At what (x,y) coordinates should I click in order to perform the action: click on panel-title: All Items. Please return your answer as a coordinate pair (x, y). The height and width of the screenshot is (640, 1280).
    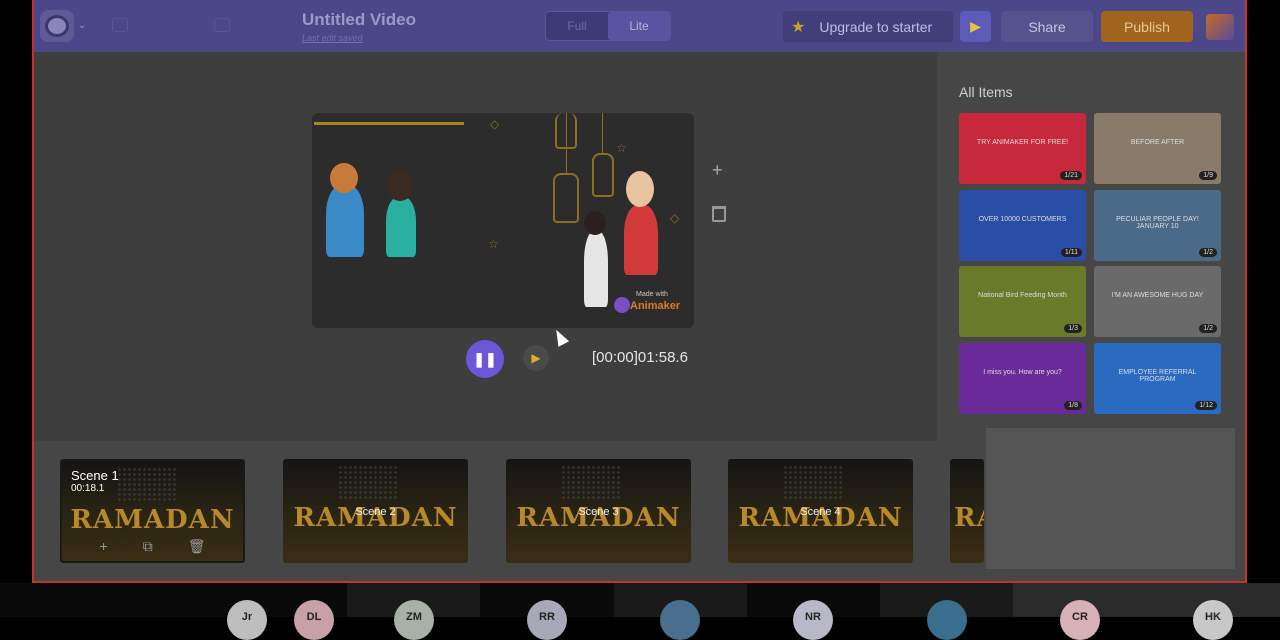
    Looking at the image, I should click on (986, 92).